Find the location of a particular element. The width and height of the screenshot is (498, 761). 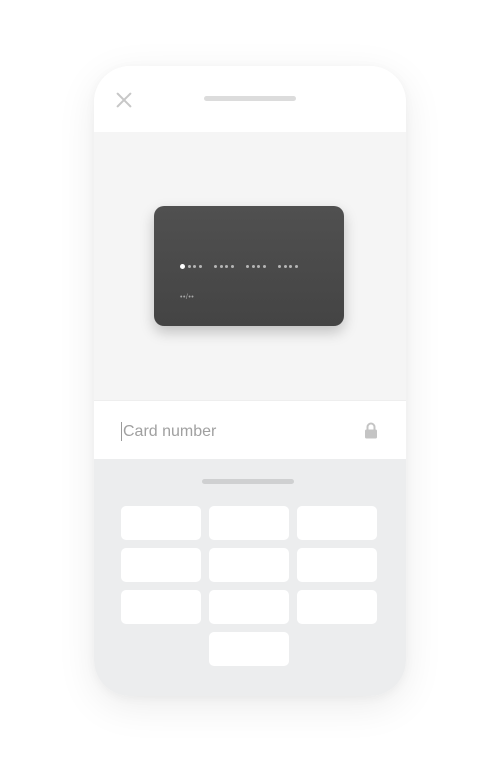

top-drag-handle is located at coordinates (250, 98).